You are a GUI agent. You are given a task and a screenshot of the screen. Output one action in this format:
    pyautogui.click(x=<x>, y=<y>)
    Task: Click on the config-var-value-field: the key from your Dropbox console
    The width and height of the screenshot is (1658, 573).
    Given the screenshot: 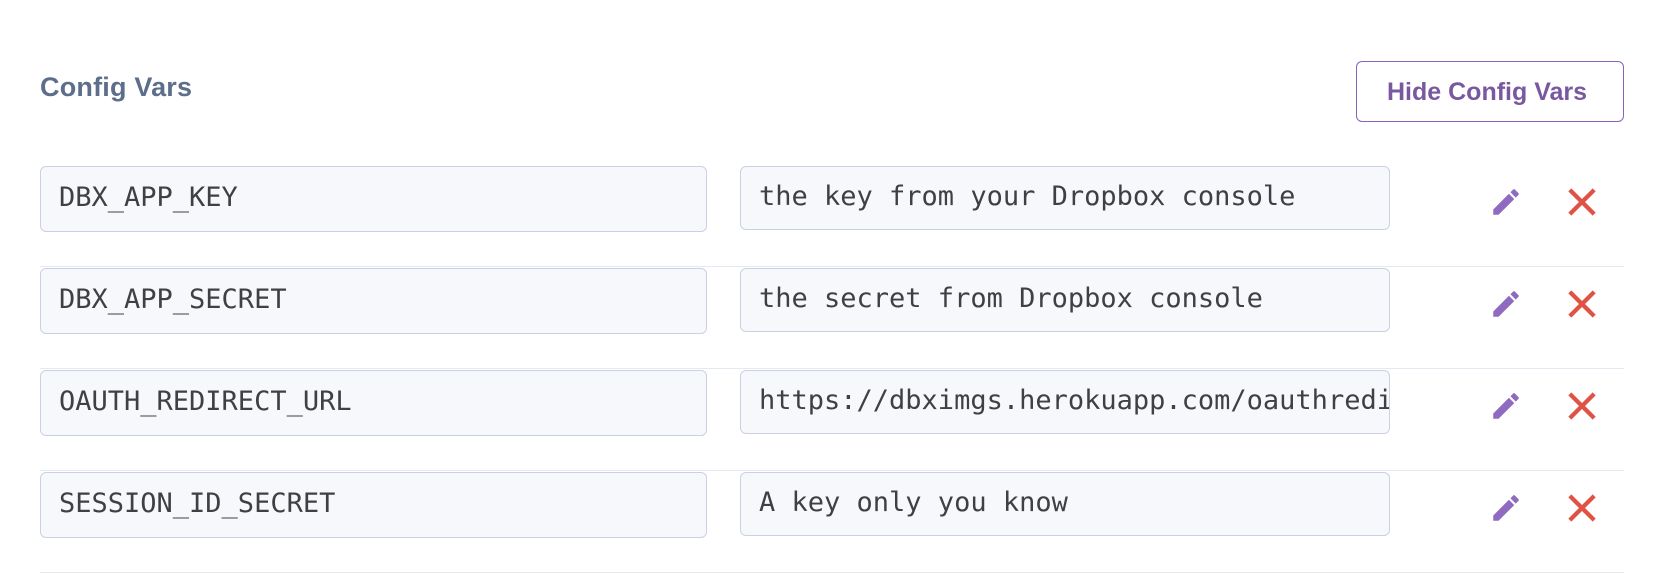 What is the action you would take?
    pyautogui.click(x=1065, y=198)
    